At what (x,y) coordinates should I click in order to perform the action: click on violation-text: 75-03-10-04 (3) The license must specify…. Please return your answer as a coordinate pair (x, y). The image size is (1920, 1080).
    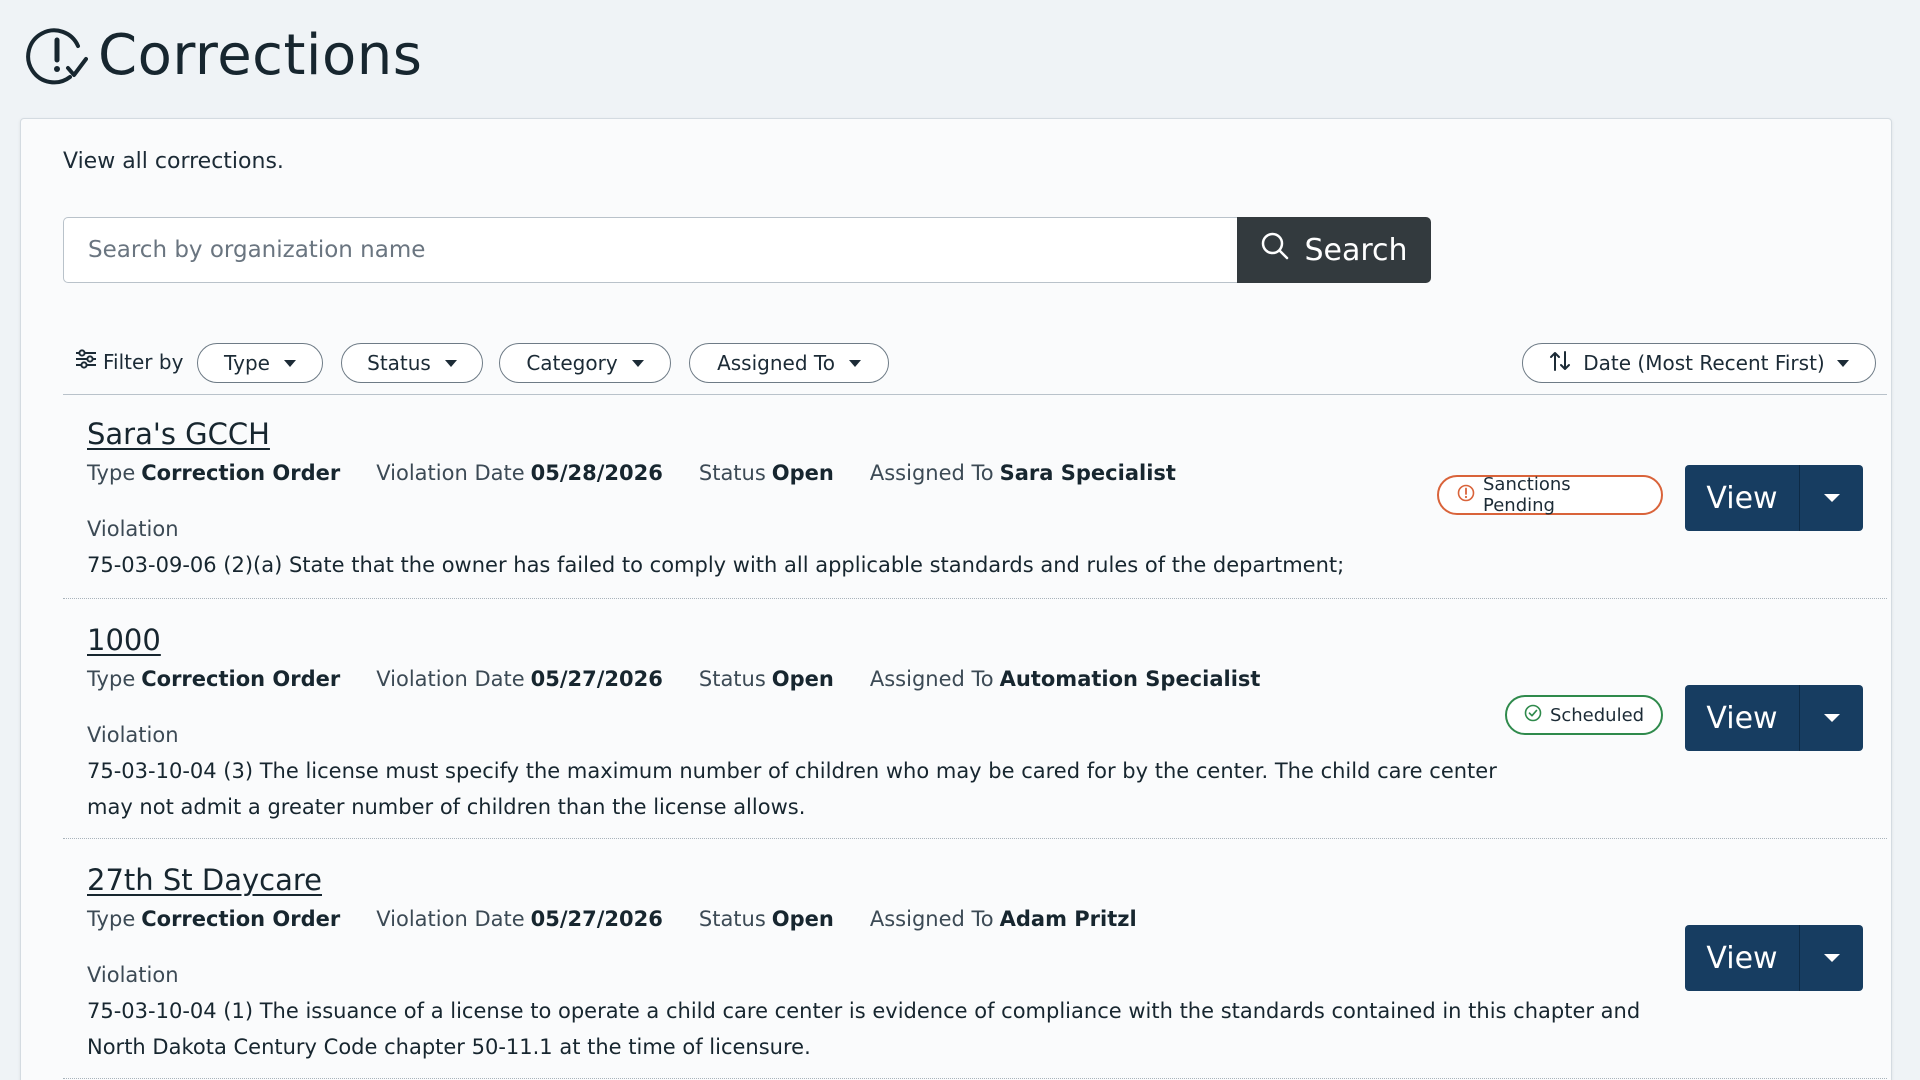
    Looking at the image, I should click on (792, 789).